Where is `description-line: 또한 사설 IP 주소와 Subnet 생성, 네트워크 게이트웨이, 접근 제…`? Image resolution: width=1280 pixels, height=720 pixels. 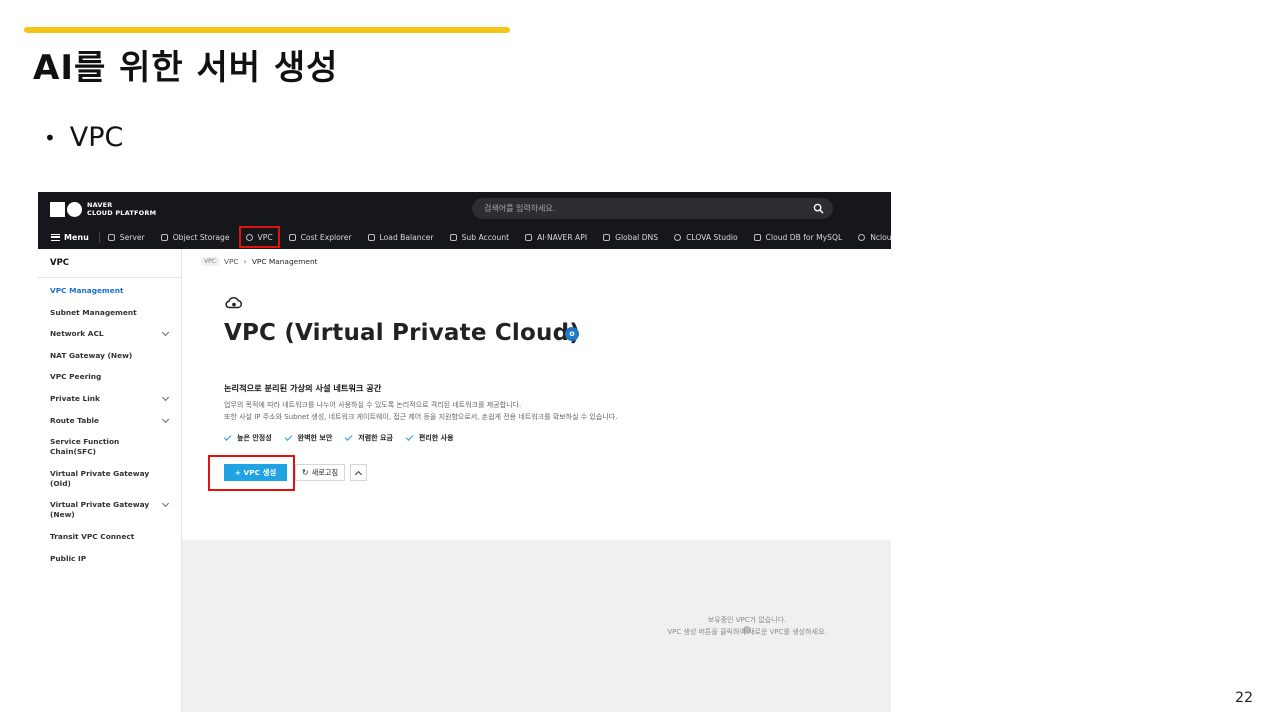 description-line: 또한 사설 IP 주소와 Subnet 생성, 네트워크 게이트웨이, 접근 제… is located at coordinates (421, 417).